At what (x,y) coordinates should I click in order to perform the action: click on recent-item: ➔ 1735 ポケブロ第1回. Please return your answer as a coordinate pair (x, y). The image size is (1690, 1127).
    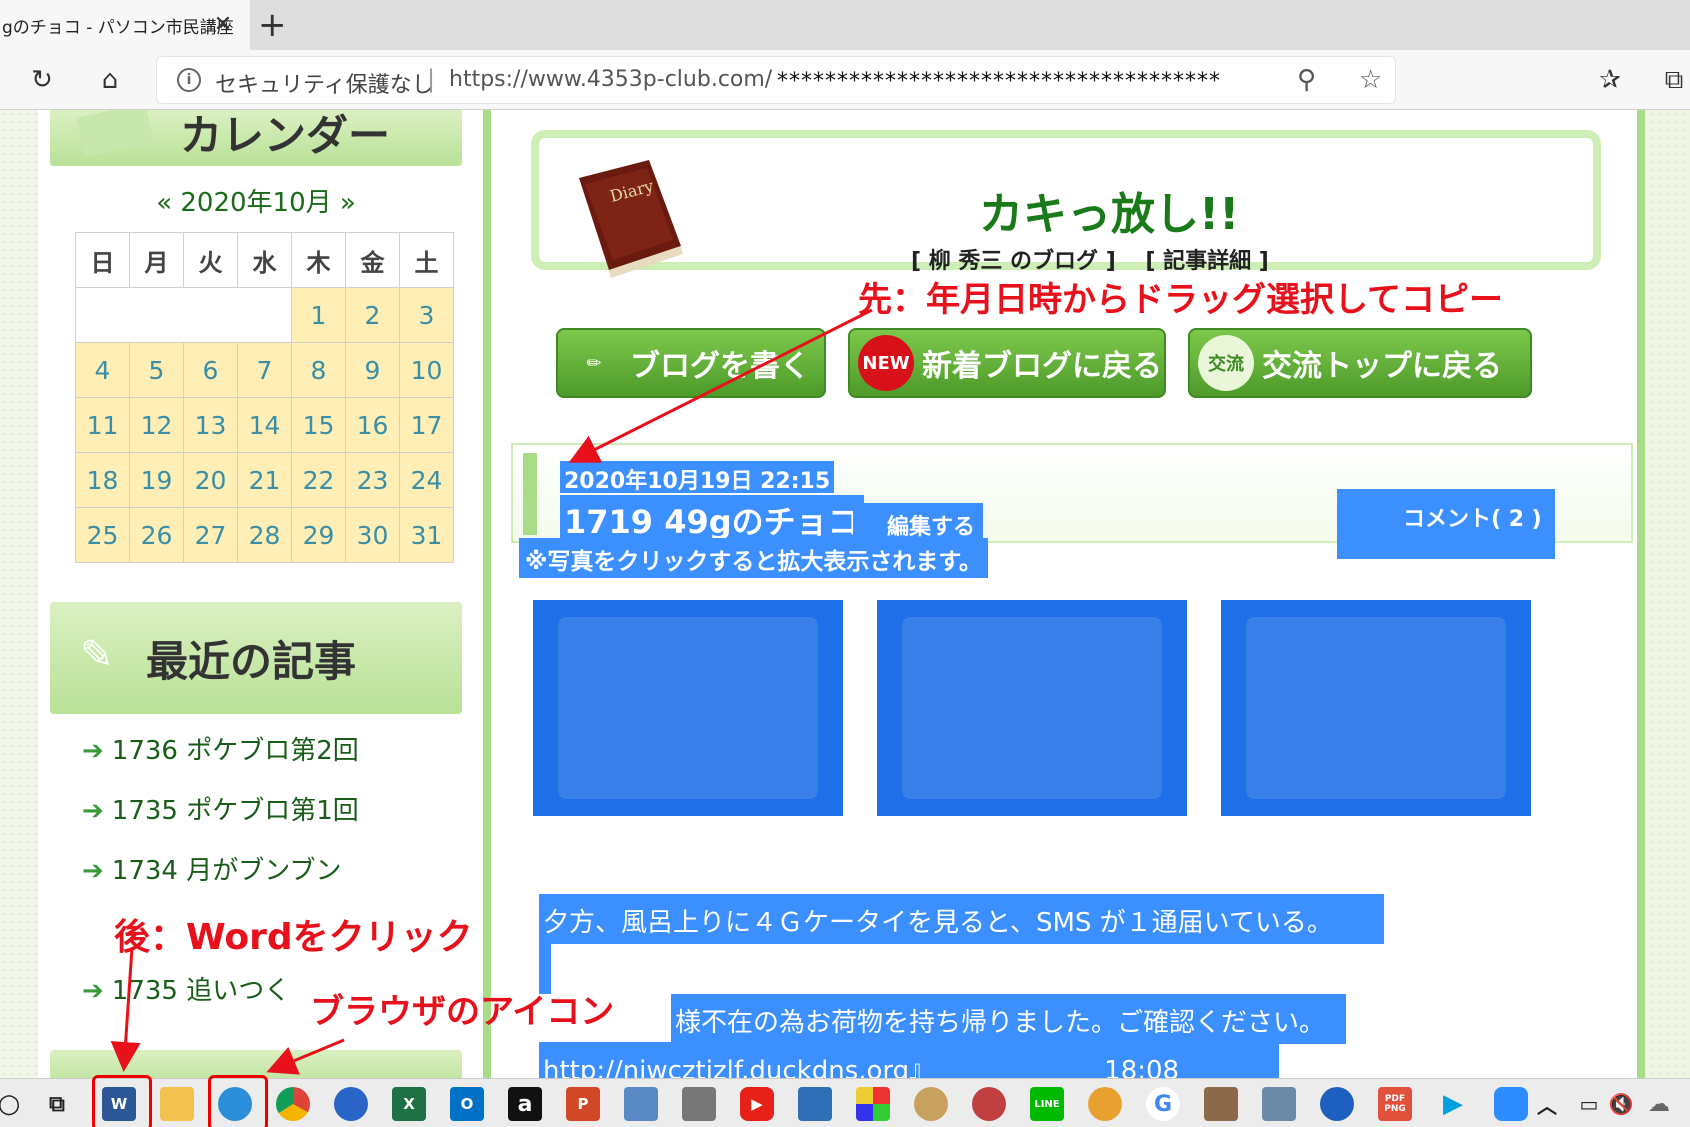
    Looking at the image, I should click on (220, 808).